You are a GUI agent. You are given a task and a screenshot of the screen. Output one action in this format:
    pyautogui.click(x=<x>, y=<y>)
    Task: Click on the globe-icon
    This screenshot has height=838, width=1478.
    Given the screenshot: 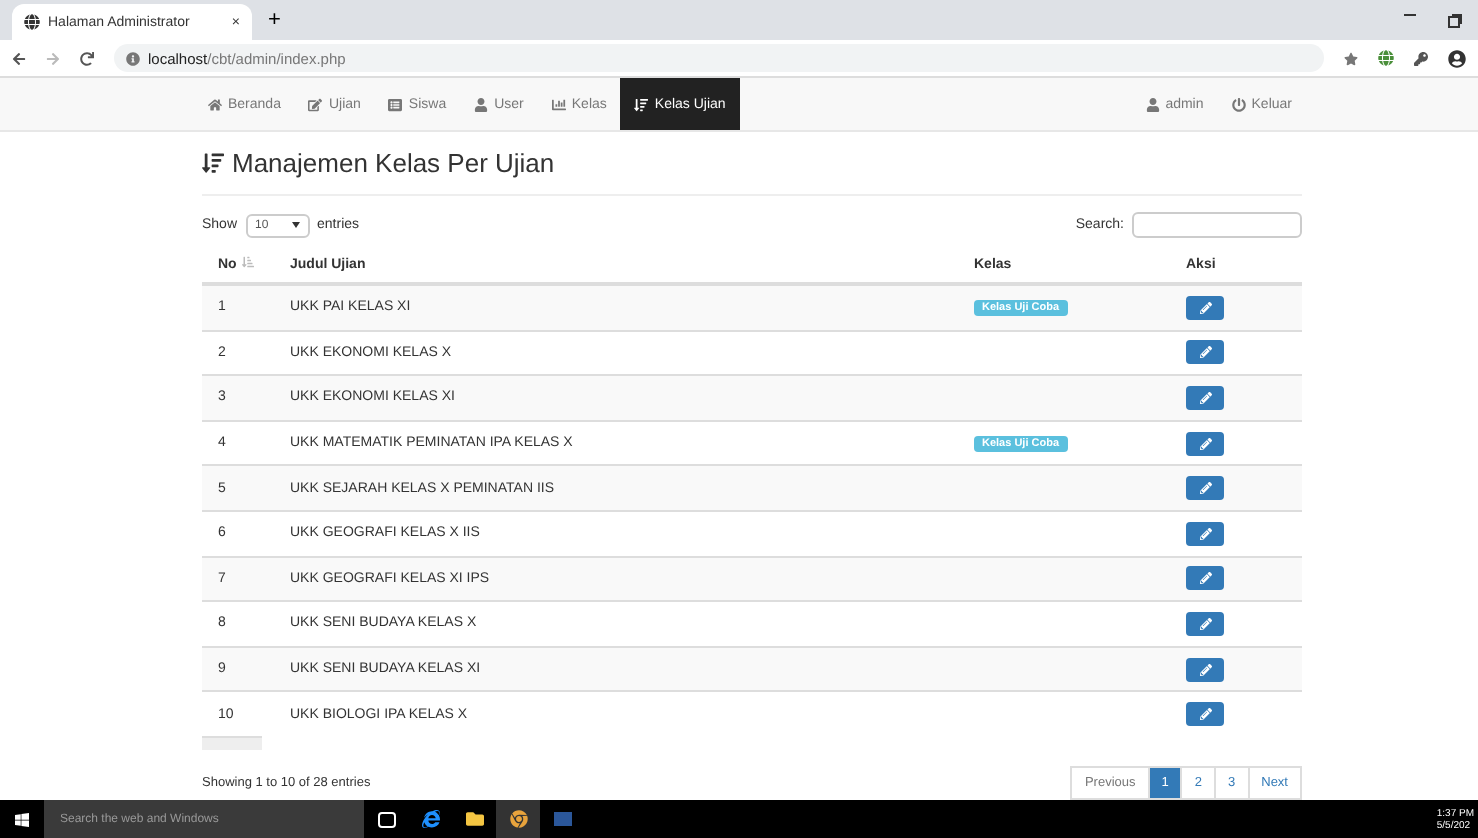 What is the action you would take?
    pyautogui.click(x=32, y=22)
    